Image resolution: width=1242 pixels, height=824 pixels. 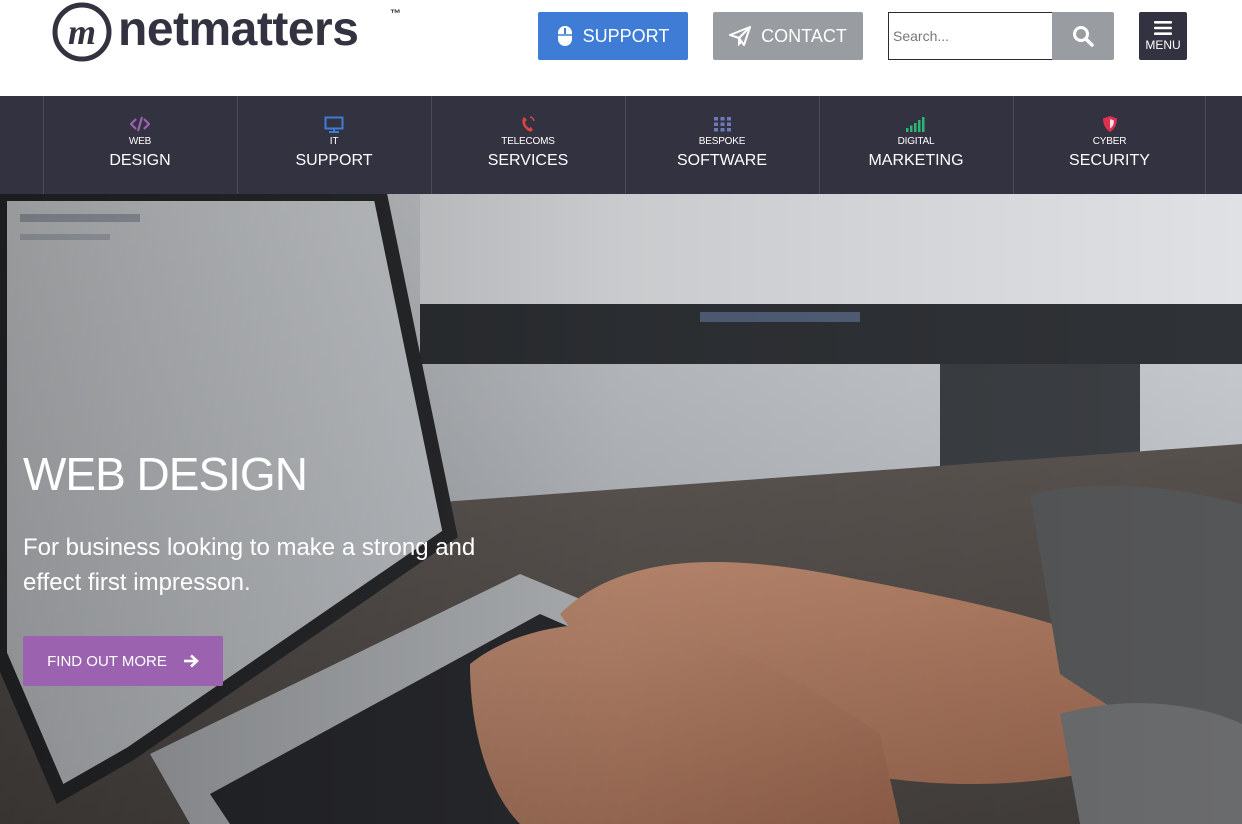 I want to click on menu-label: MENU, so click(x=1163, y=45).